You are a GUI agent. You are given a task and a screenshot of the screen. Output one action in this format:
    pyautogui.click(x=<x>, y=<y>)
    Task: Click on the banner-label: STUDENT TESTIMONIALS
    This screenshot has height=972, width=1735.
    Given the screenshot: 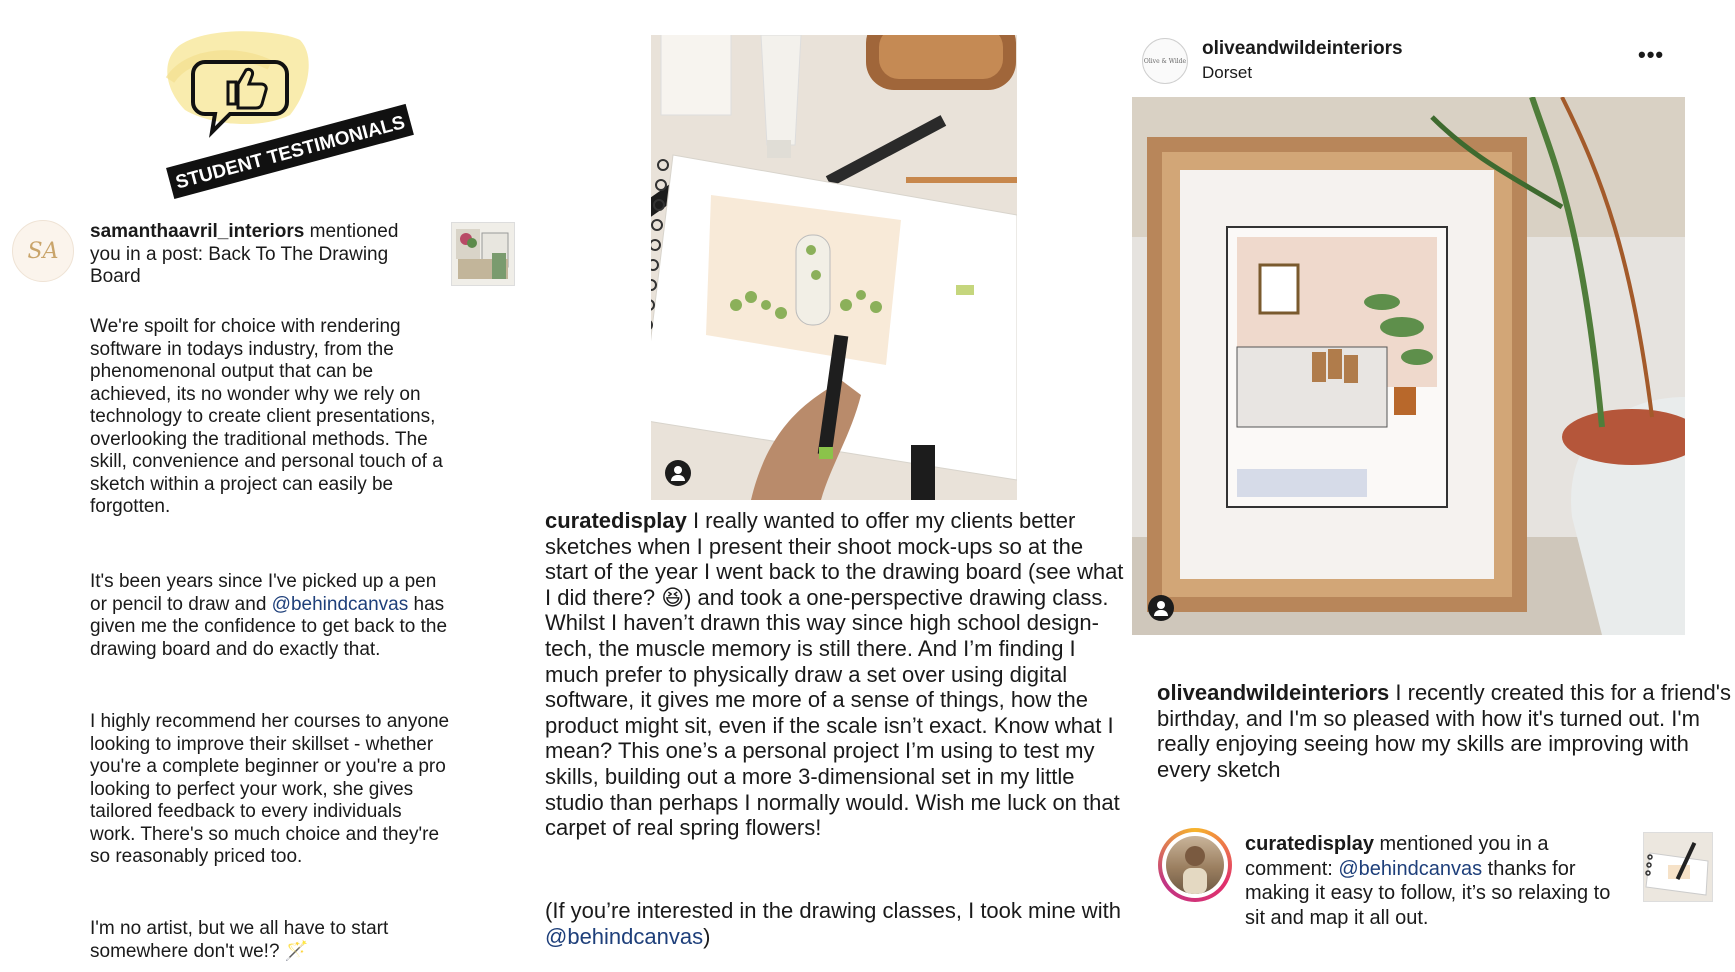 What is the action you would take?
    pyautogui.click(x=290, y=152)
    